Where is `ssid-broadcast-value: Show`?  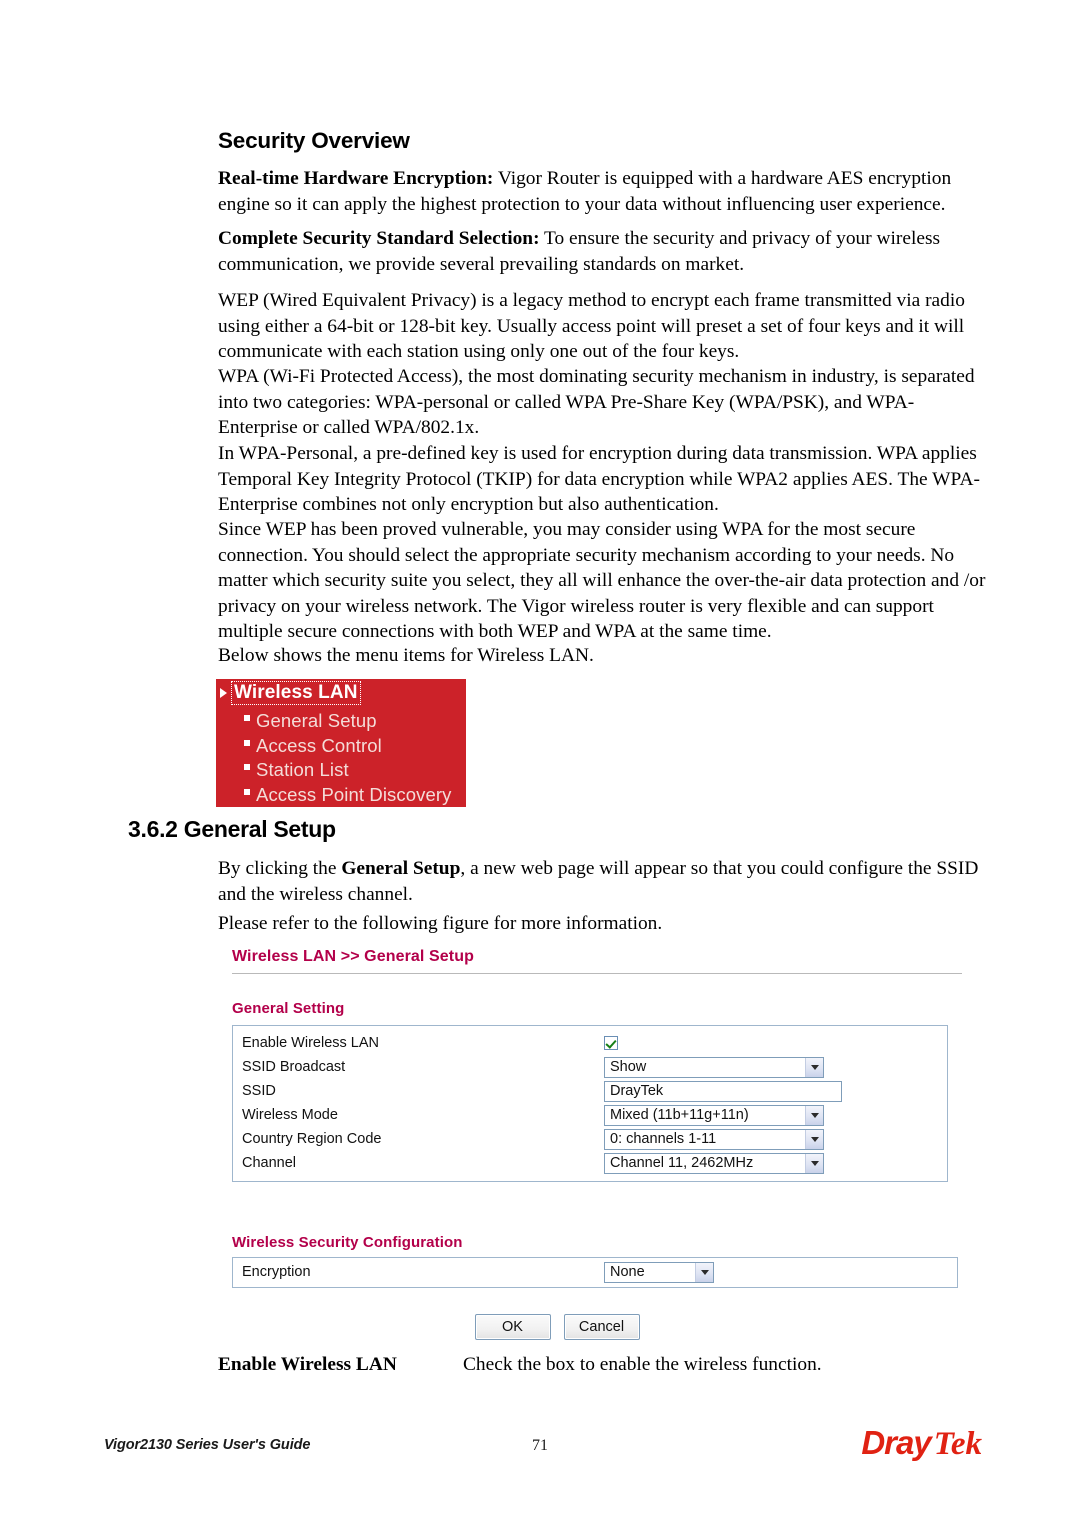 ssid-broadcast-value: Show is located at coordinates (628, 1067).